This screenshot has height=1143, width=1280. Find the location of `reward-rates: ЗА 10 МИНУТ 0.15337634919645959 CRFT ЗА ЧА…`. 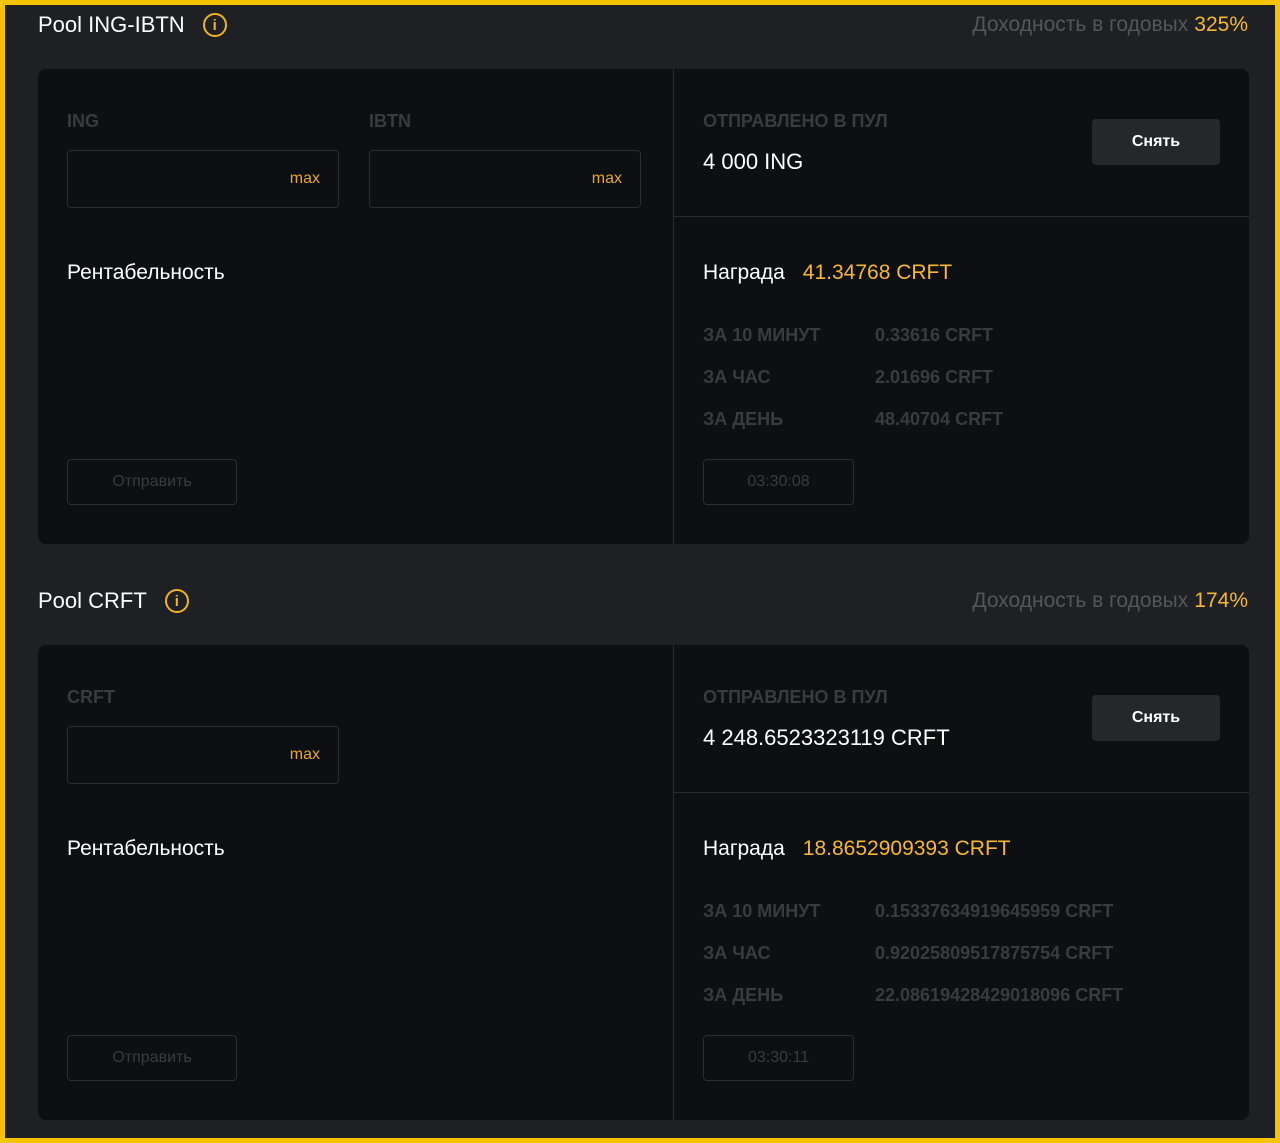

reward-rates: ЗА 10 МИНУТ 0.15337634919645959 CRFT ЗА ЧА… is located at coordinates (913, 964).